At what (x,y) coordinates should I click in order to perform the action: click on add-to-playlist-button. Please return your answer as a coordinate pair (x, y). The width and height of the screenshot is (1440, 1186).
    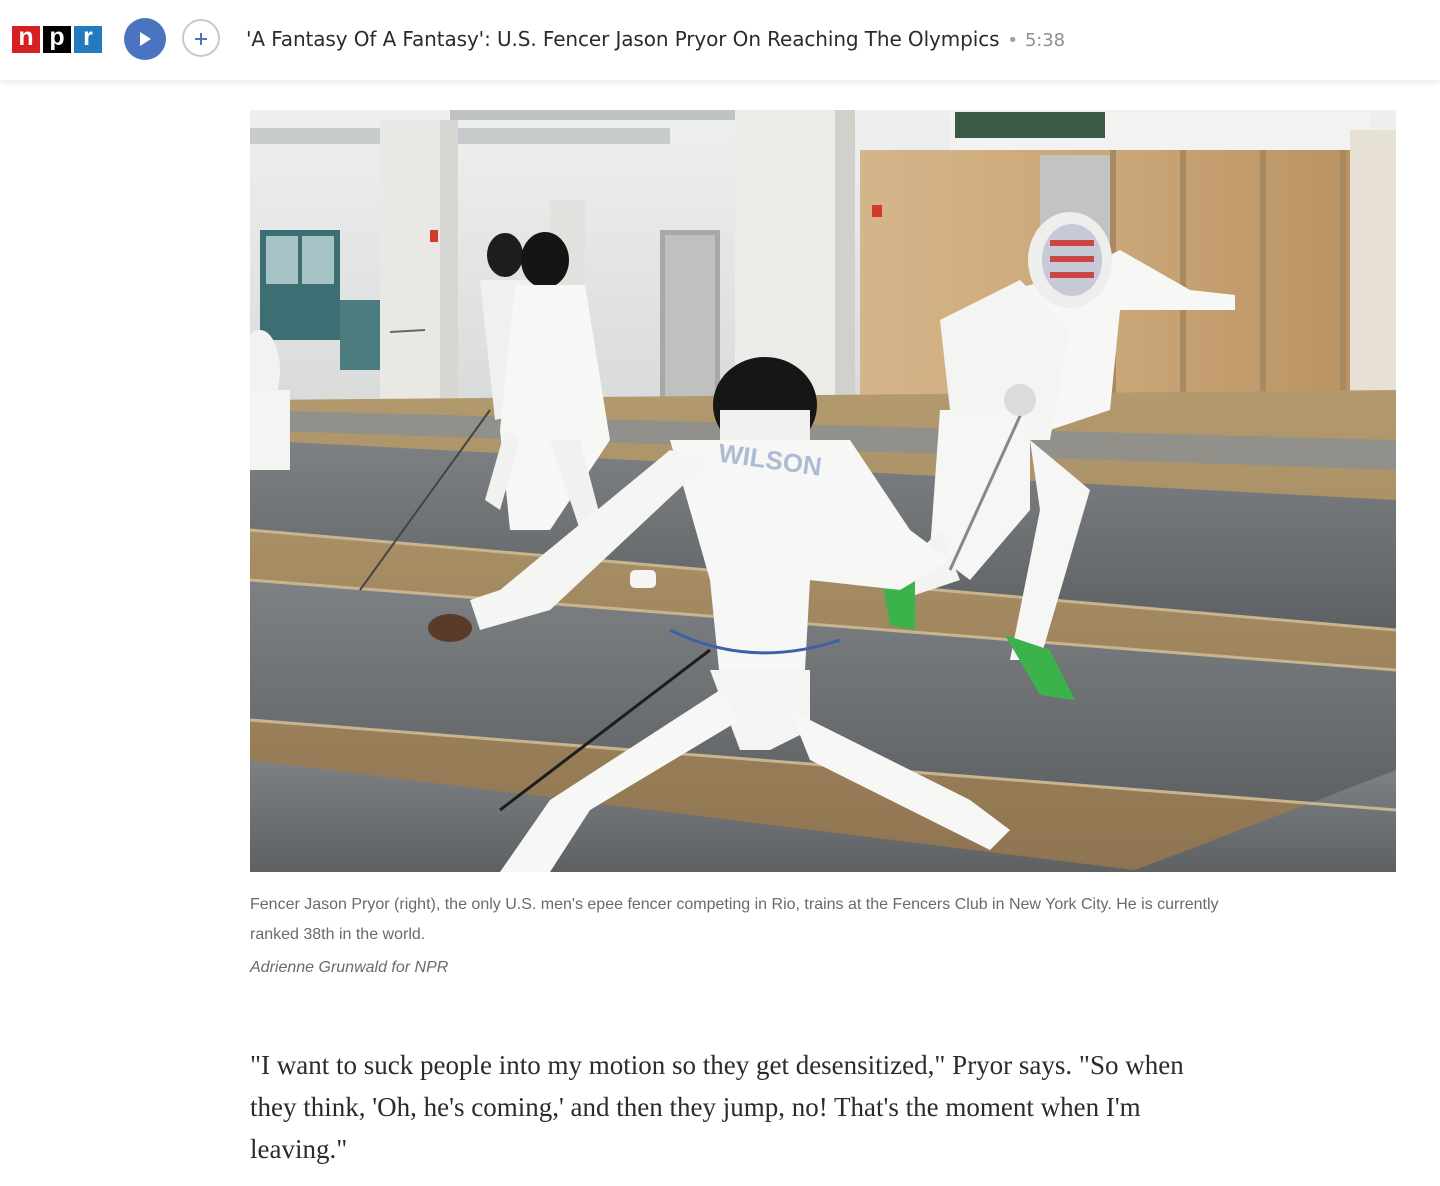
    Looking at the image, I should click on (201, 38).